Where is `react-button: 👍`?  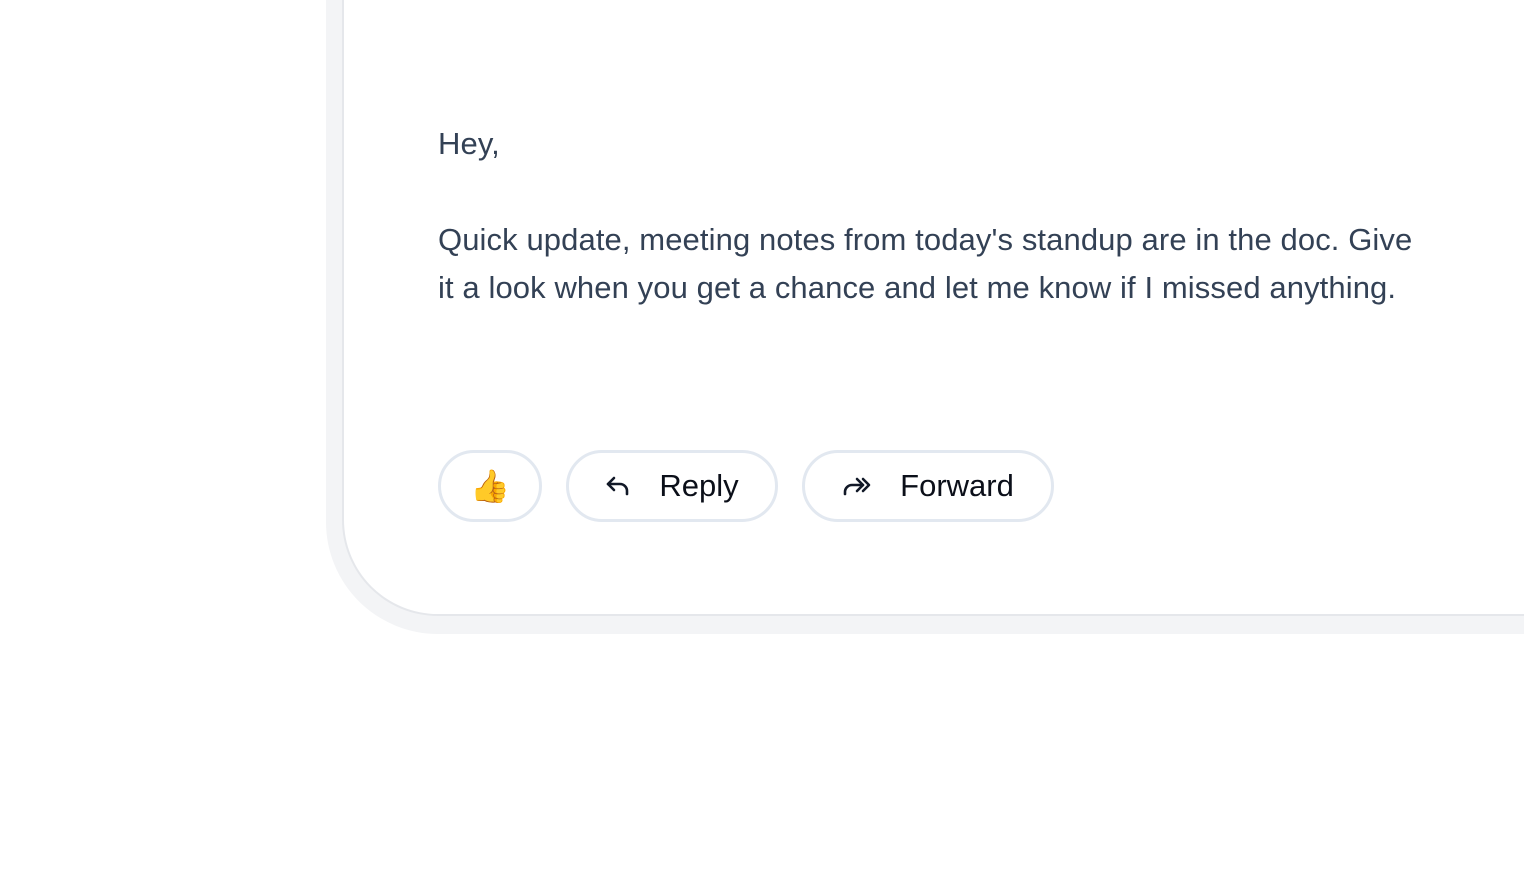
react-button: 👍 is located at coordinates (490, 486).